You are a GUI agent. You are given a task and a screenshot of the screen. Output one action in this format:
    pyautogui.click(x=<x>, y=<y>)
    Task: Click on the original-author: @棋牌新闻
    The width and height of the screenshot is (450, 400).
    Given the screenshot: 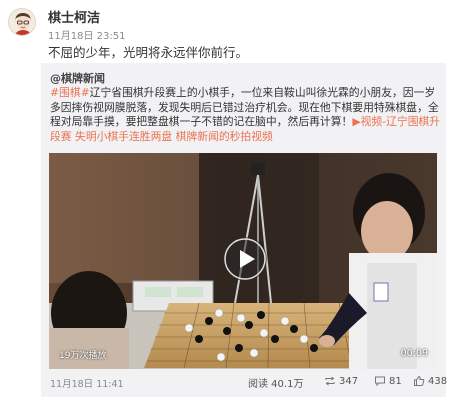 What is the action you would take?
    pyautogui.click(x=77, y=78)
    